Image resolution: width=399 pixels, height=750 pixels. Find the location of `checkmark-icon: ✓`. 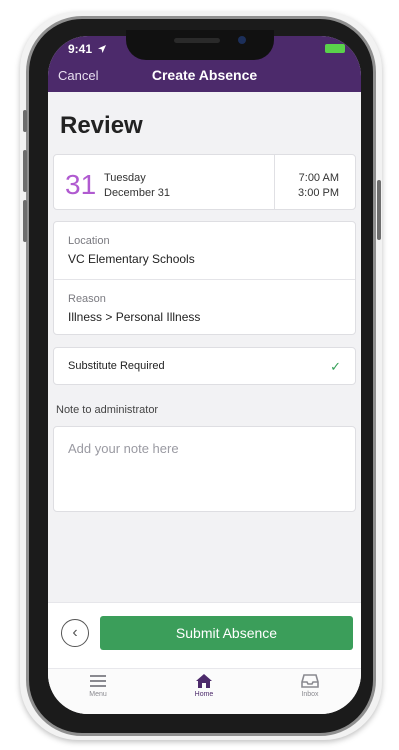

checkmark-icon: ✓ is located at coordinates (335, 366).